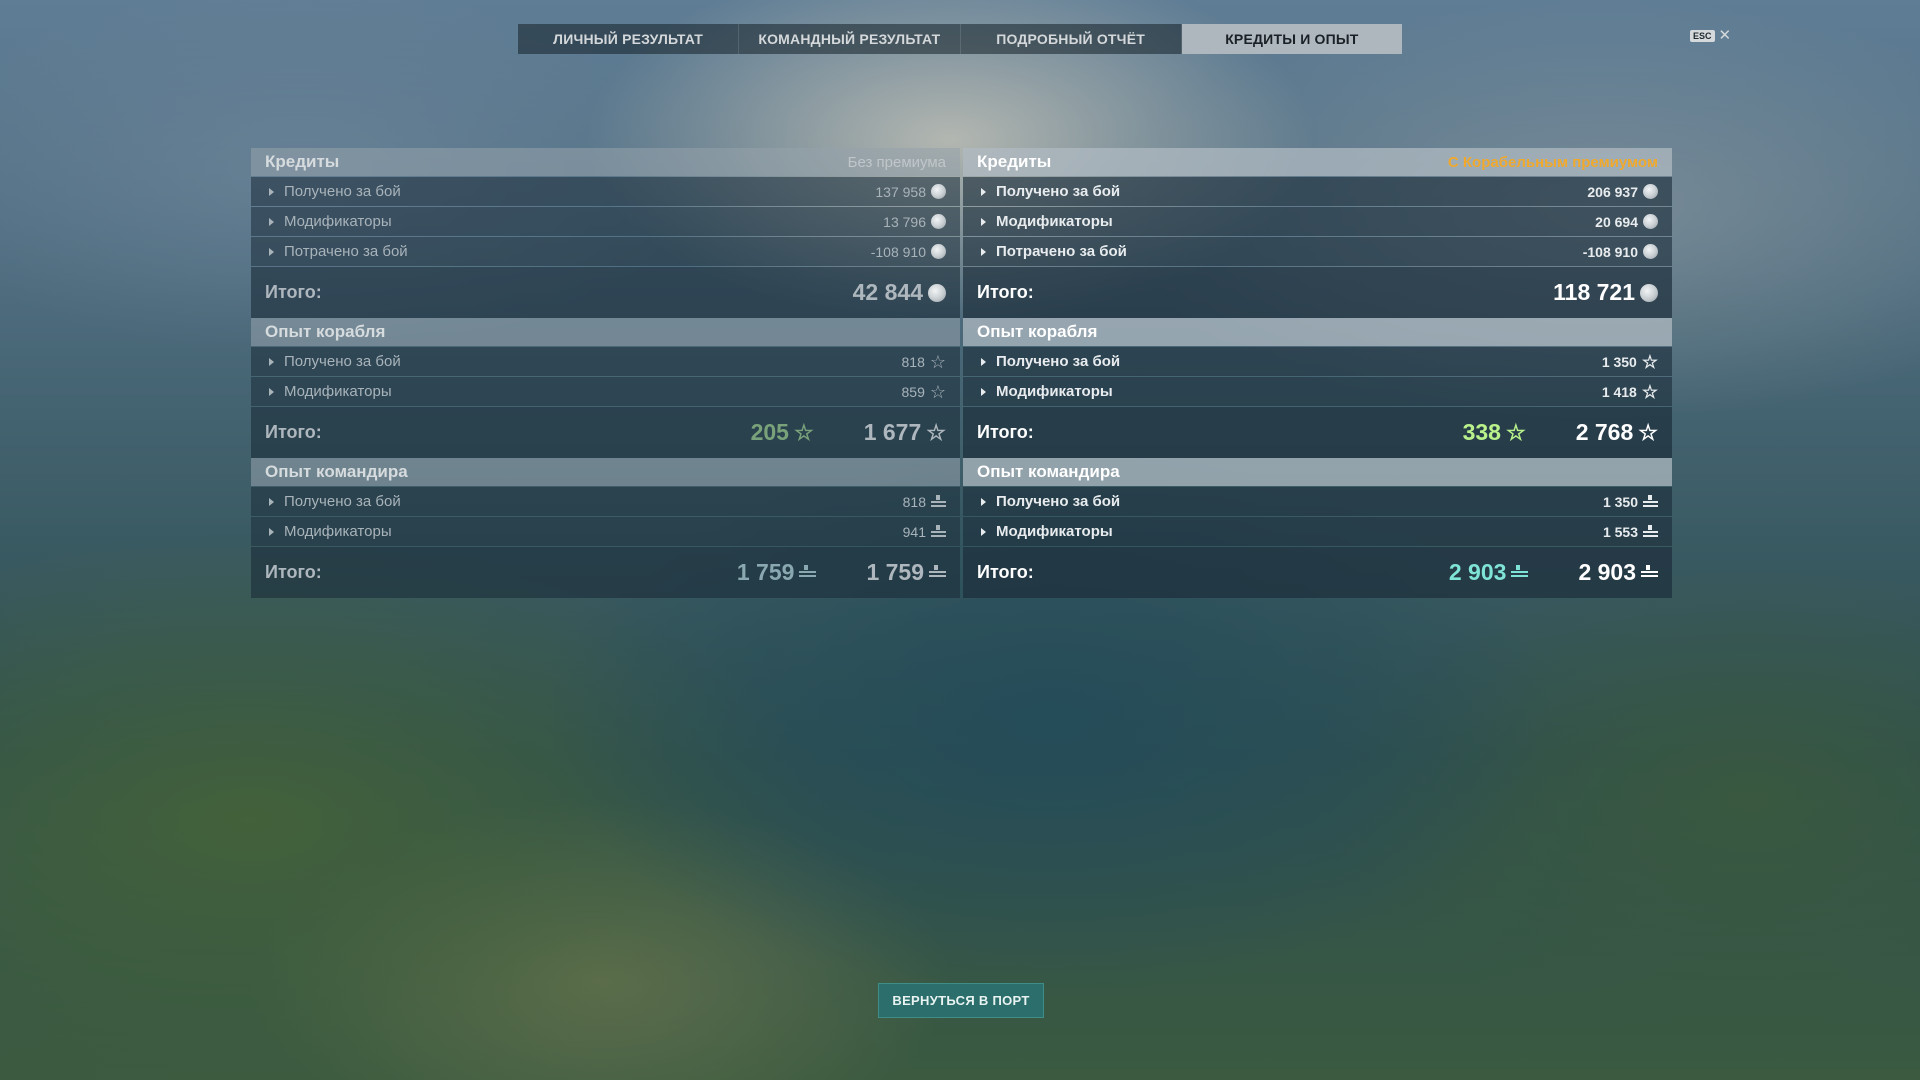  What do you see at coordinates (896, 162) in the screenshot?
I see `no-premium-label: Без премиума` at bounding box center [896, 162].